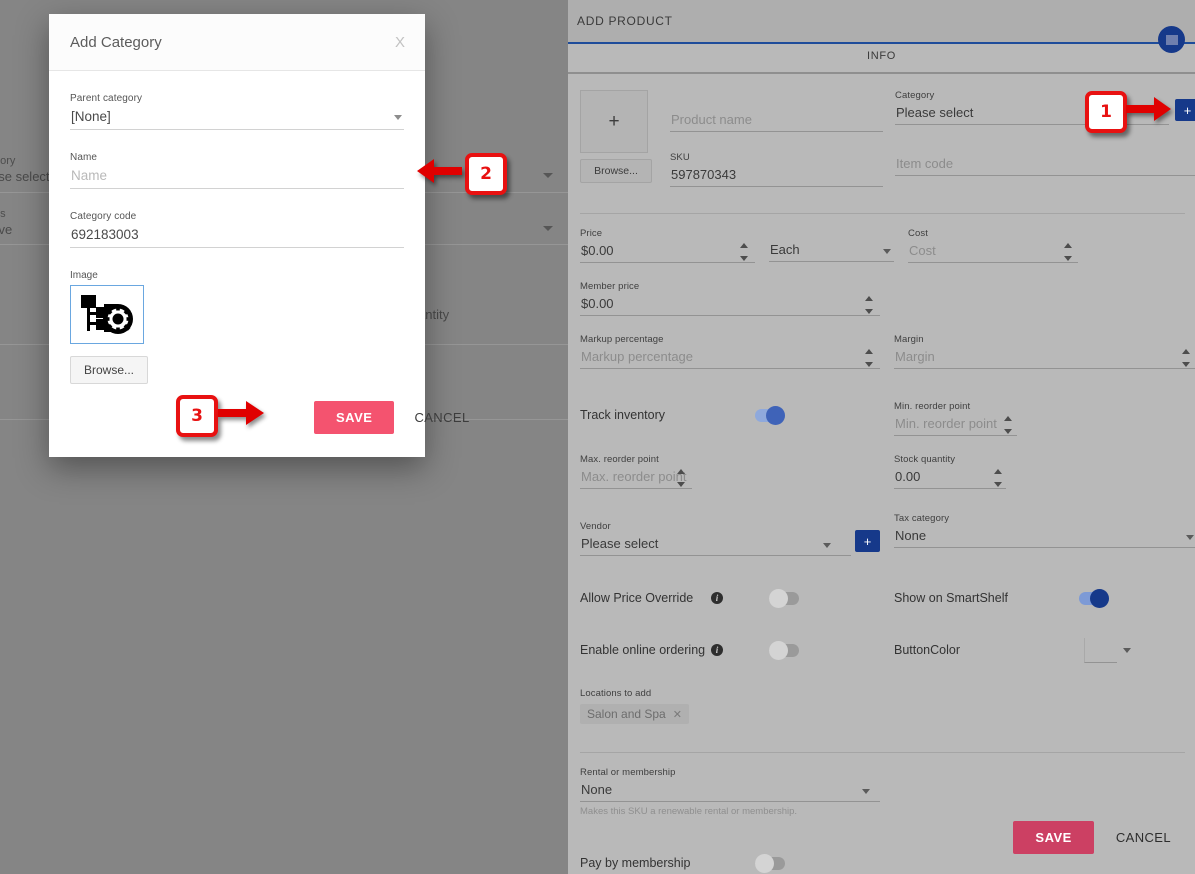 The height and width of the screenshot is (874, 1195). Describe the element at coordinates (882, 706) in the screenshot. I see `locations-row: Locations to add Salon and Spa ✕` at that location.